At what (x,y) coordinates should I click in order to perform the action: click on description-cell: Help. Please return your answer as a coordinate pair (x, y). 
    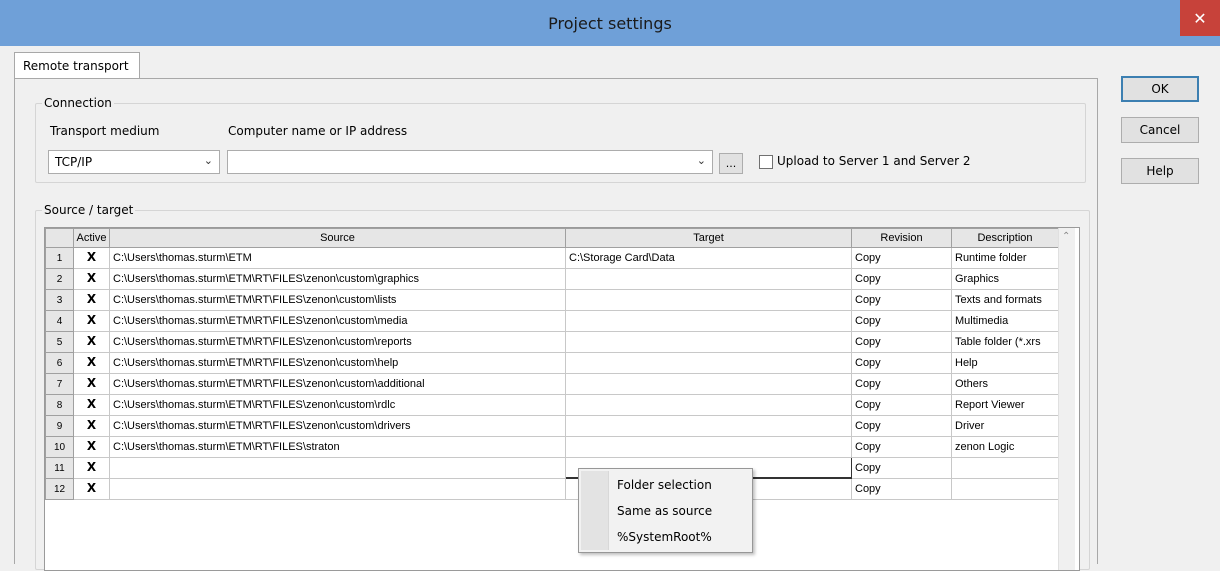
    Looking at the image, I should click on (1005, 363).